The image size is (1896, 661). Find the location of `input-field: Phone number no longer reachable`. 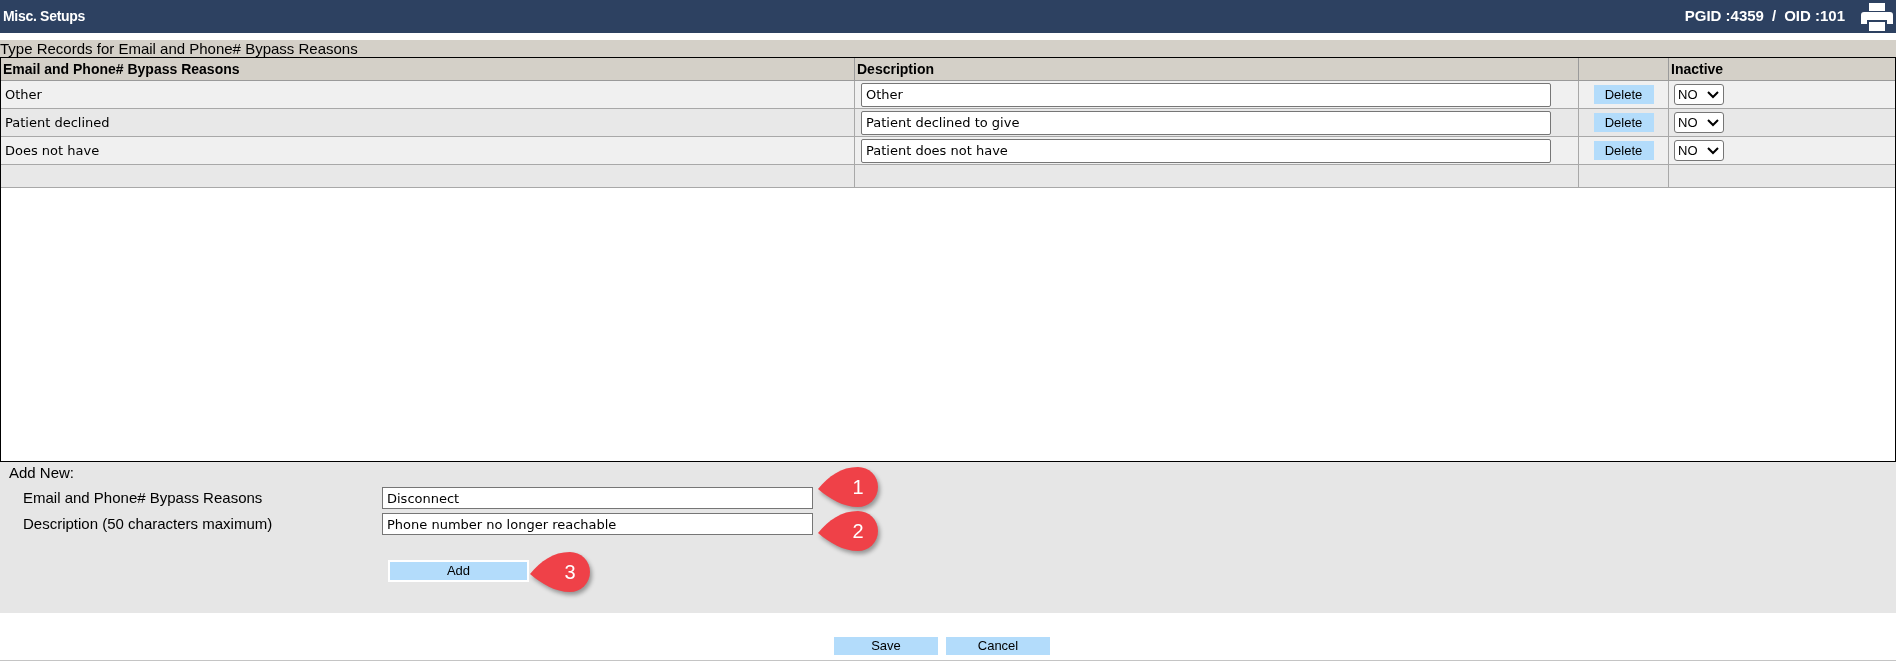

input-field: Phone number no longer reachable is located at coordinates (597, 524).